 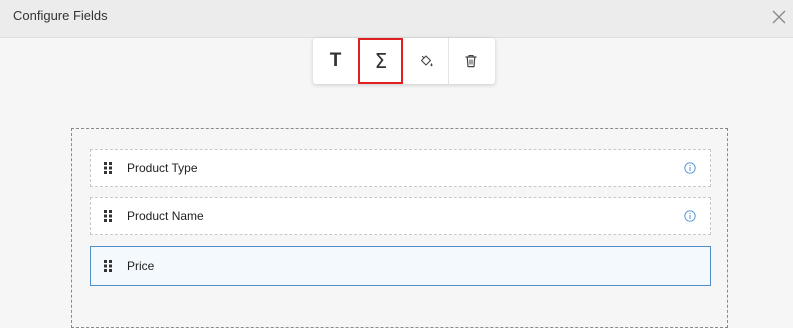 I want to click on fill-color-button, so click(x=425, y=61).